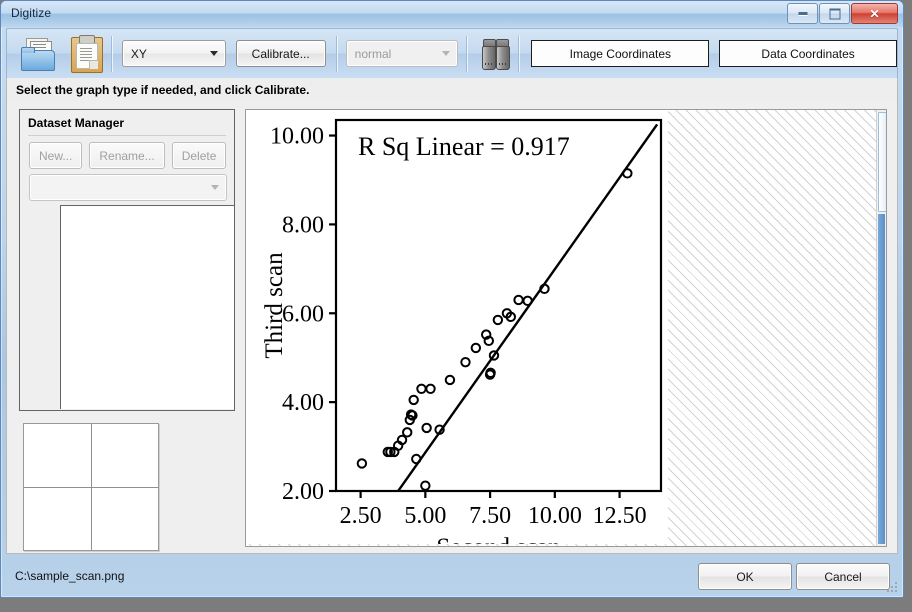 The image size is (912, 612). I want to click on maximize-button, so click(834, 13).